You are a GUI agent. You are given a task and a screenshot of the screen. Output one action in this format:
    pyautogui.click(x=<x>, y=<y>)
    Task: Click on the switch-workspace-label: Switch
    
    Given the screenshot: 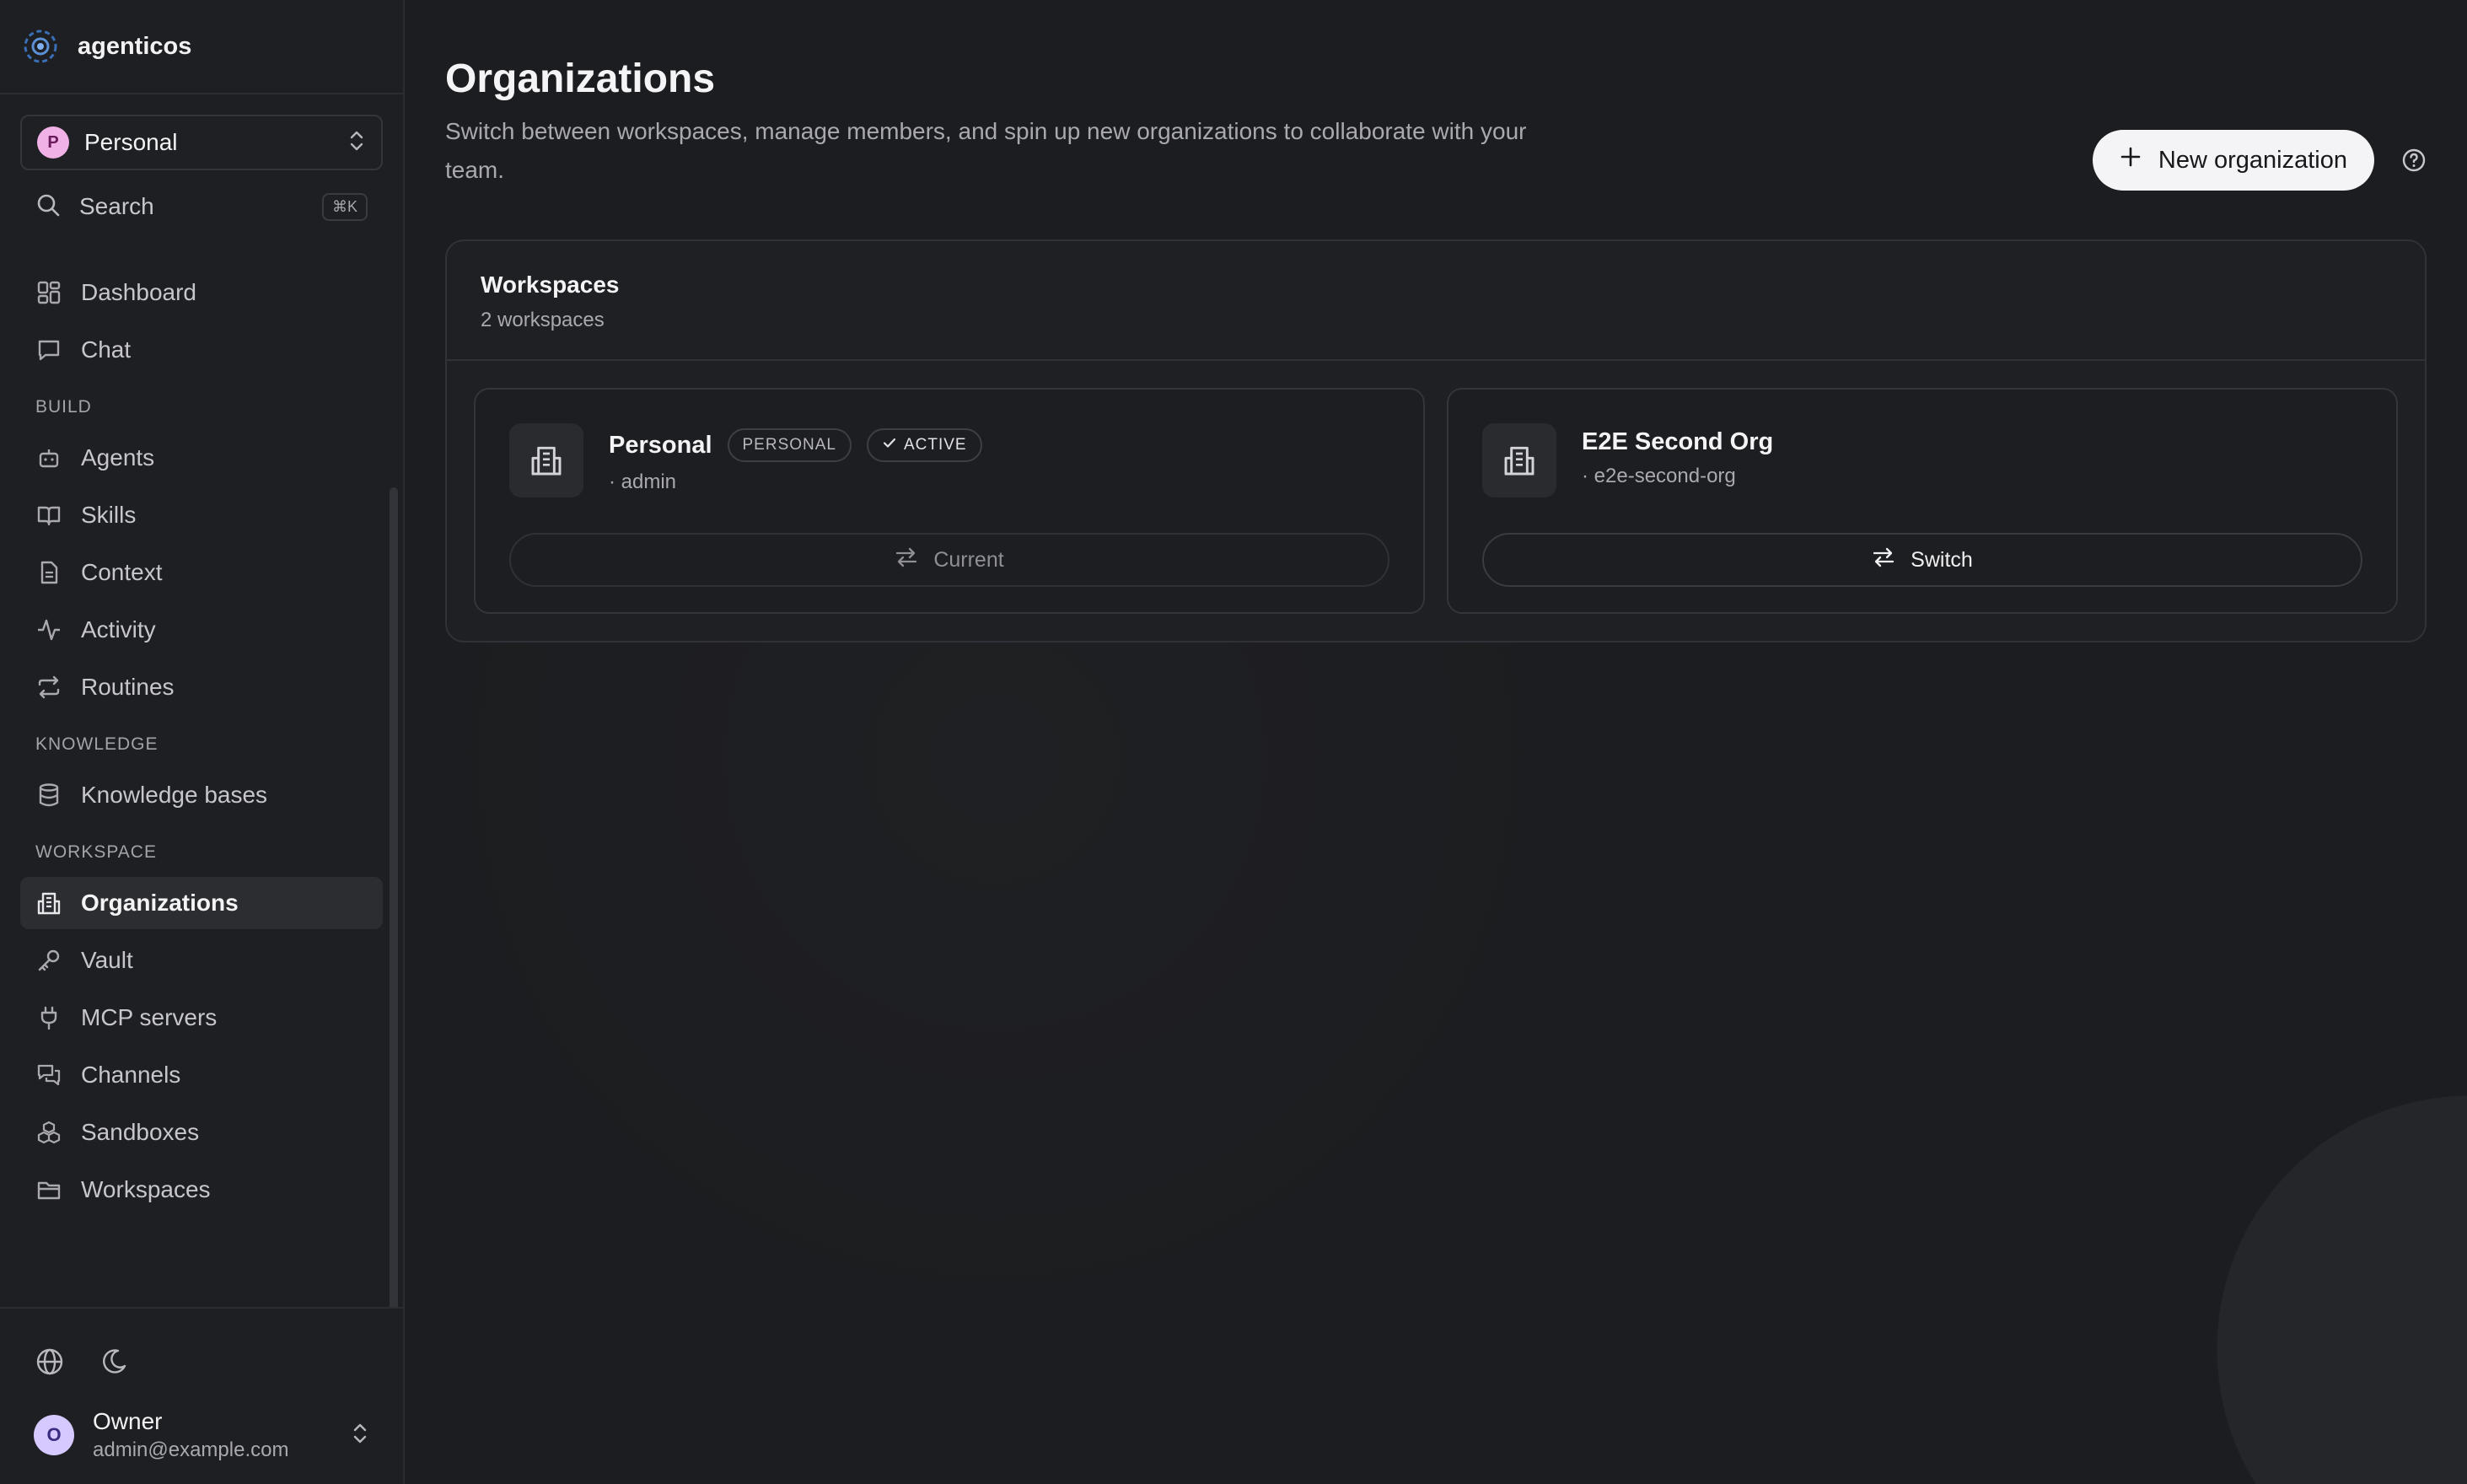 What is the action you would take?
    pyautogui.click(x=1942, y=559)
    